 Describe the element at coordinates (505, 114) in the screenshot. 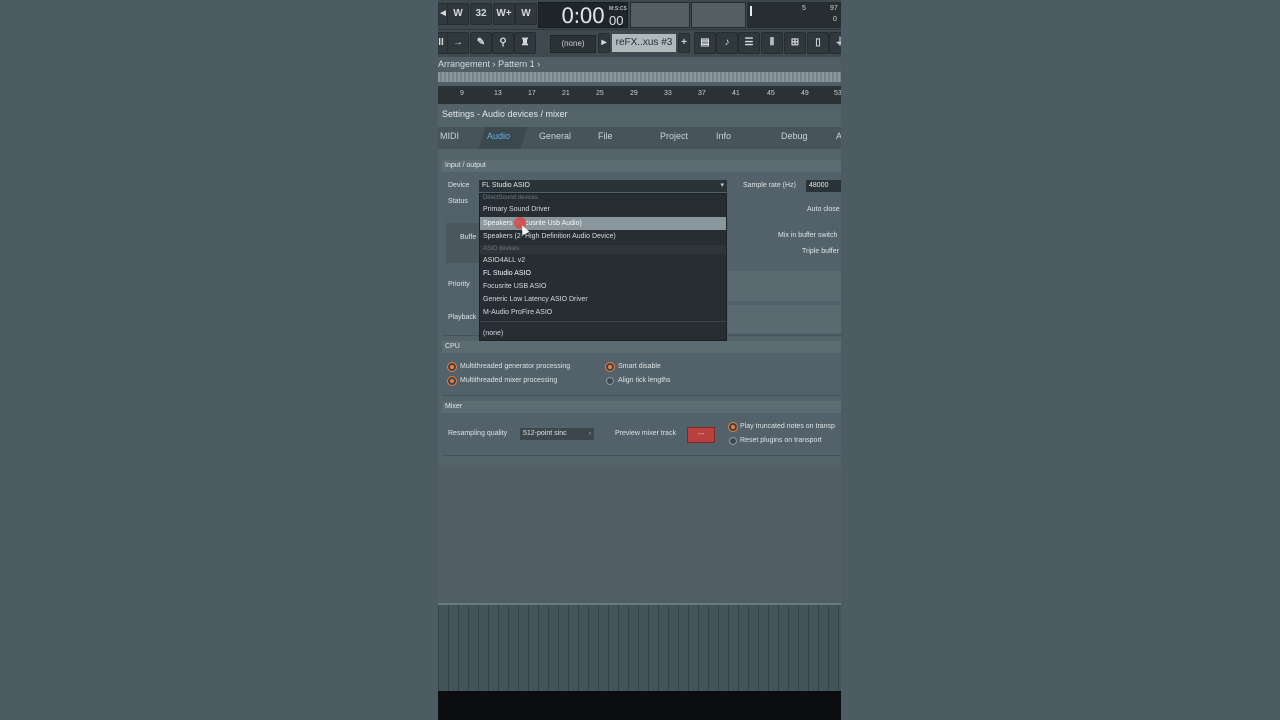

I see `settings-title: Settings - Audio devices / mixer` at that location.